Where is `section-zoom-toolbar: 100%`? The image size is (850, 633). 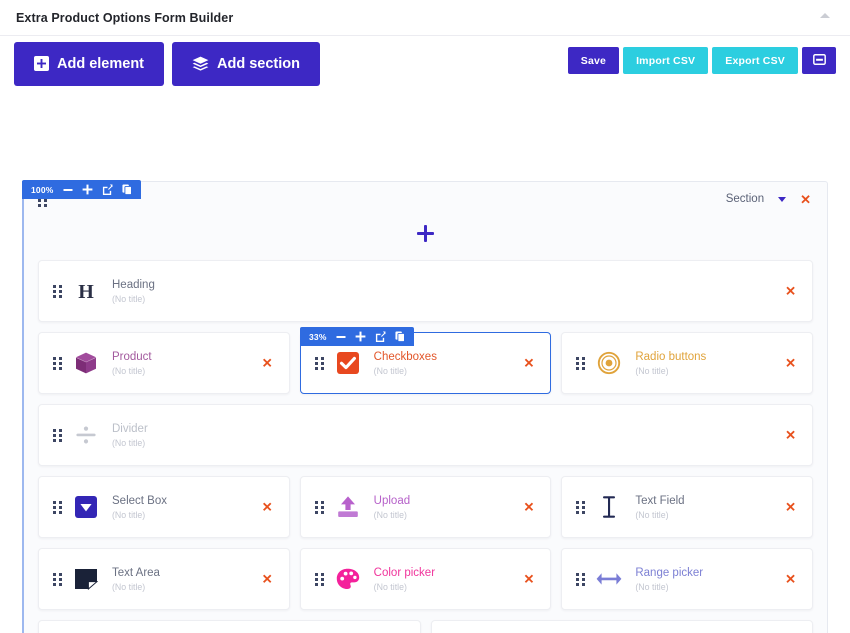
section-zoom-toolbar: 100% is located at coordinates (81, 189).